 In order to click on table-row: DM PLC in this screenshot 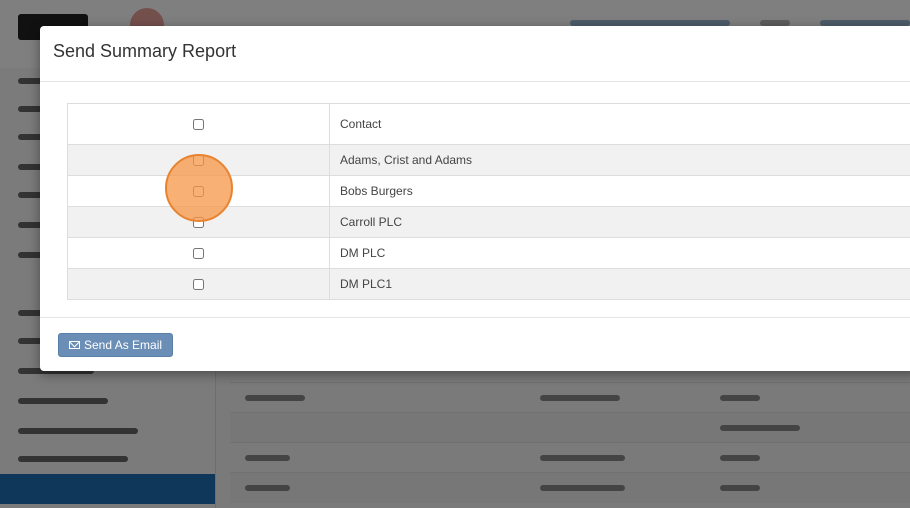, I will do `click(488, 253)`.